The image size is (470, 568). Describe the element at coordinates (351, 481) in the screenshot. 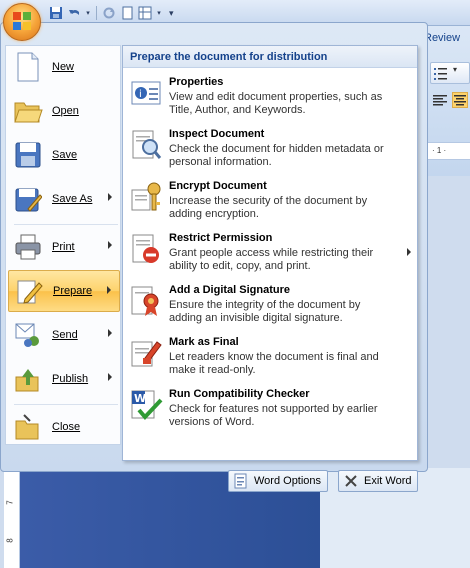

I see `exit-x-icon` at that location.